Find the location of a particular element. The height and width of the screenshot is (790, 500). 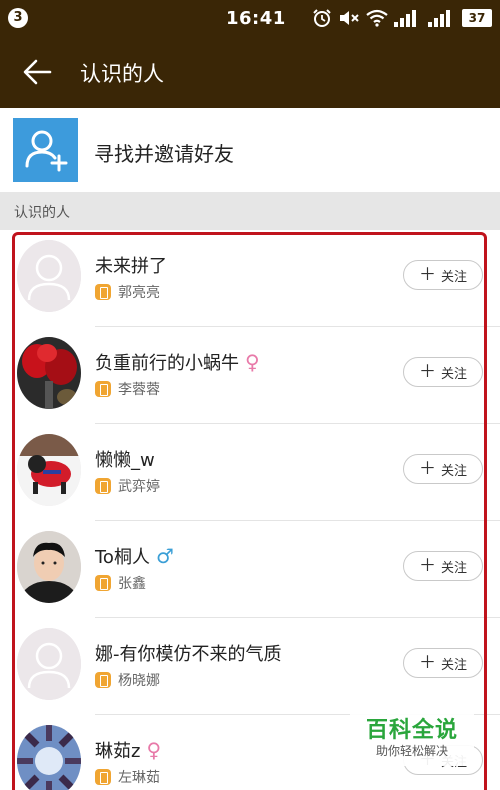

section-header: 认识的人 is located at coordinates (250, 211).